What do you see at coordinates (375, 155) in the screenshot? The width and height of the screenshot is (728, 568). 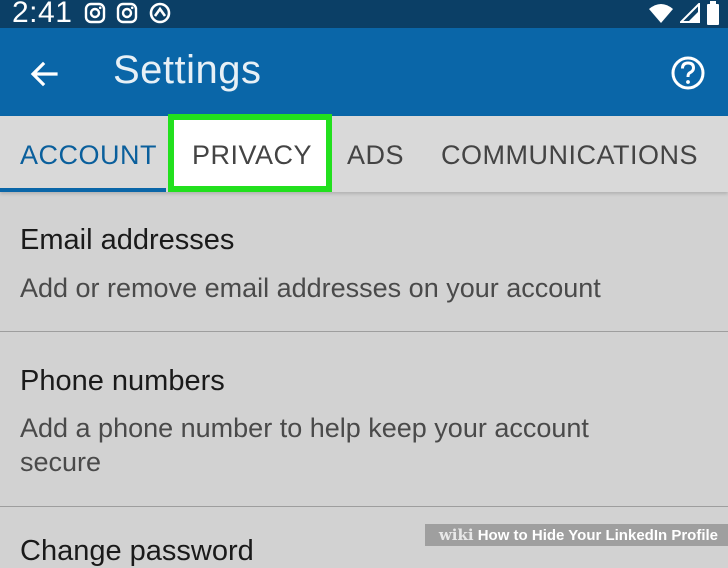 I see `tab-ads: ADS` at bounding box center [375, 155].